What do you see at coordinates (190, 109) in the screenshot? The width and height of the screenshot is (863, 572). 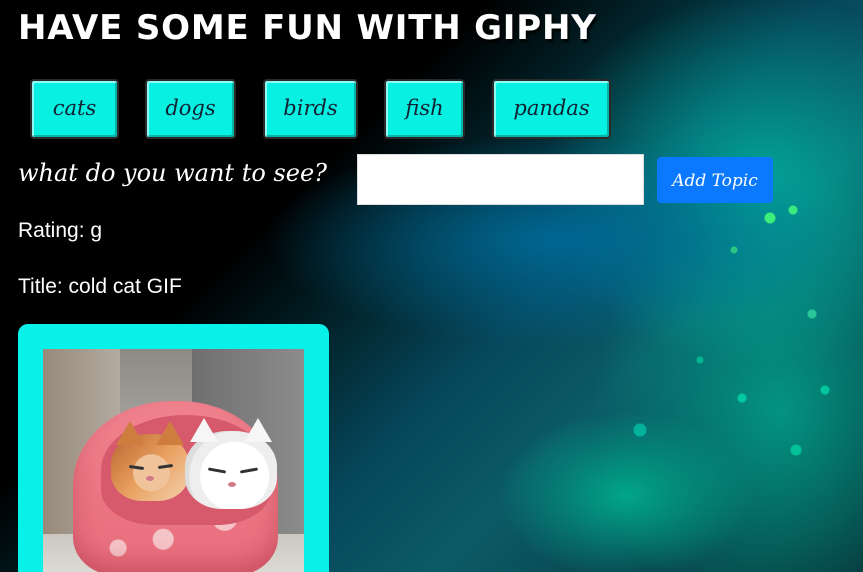 I see `topic-button-dogs: dogs` at bounding box center [190, 109].